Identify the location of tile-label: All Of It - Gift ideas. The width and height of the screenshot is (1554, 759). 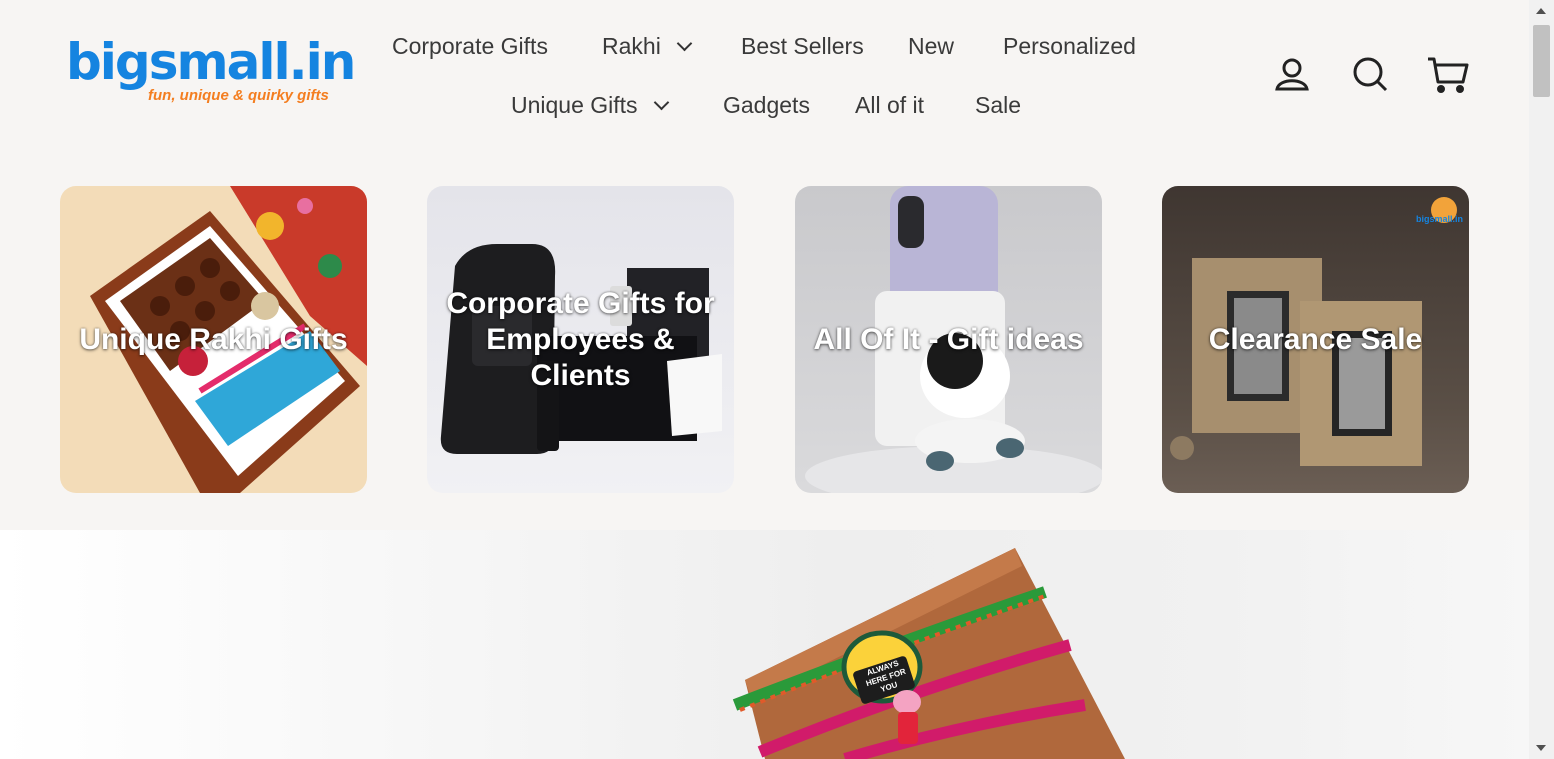
(948, 339).